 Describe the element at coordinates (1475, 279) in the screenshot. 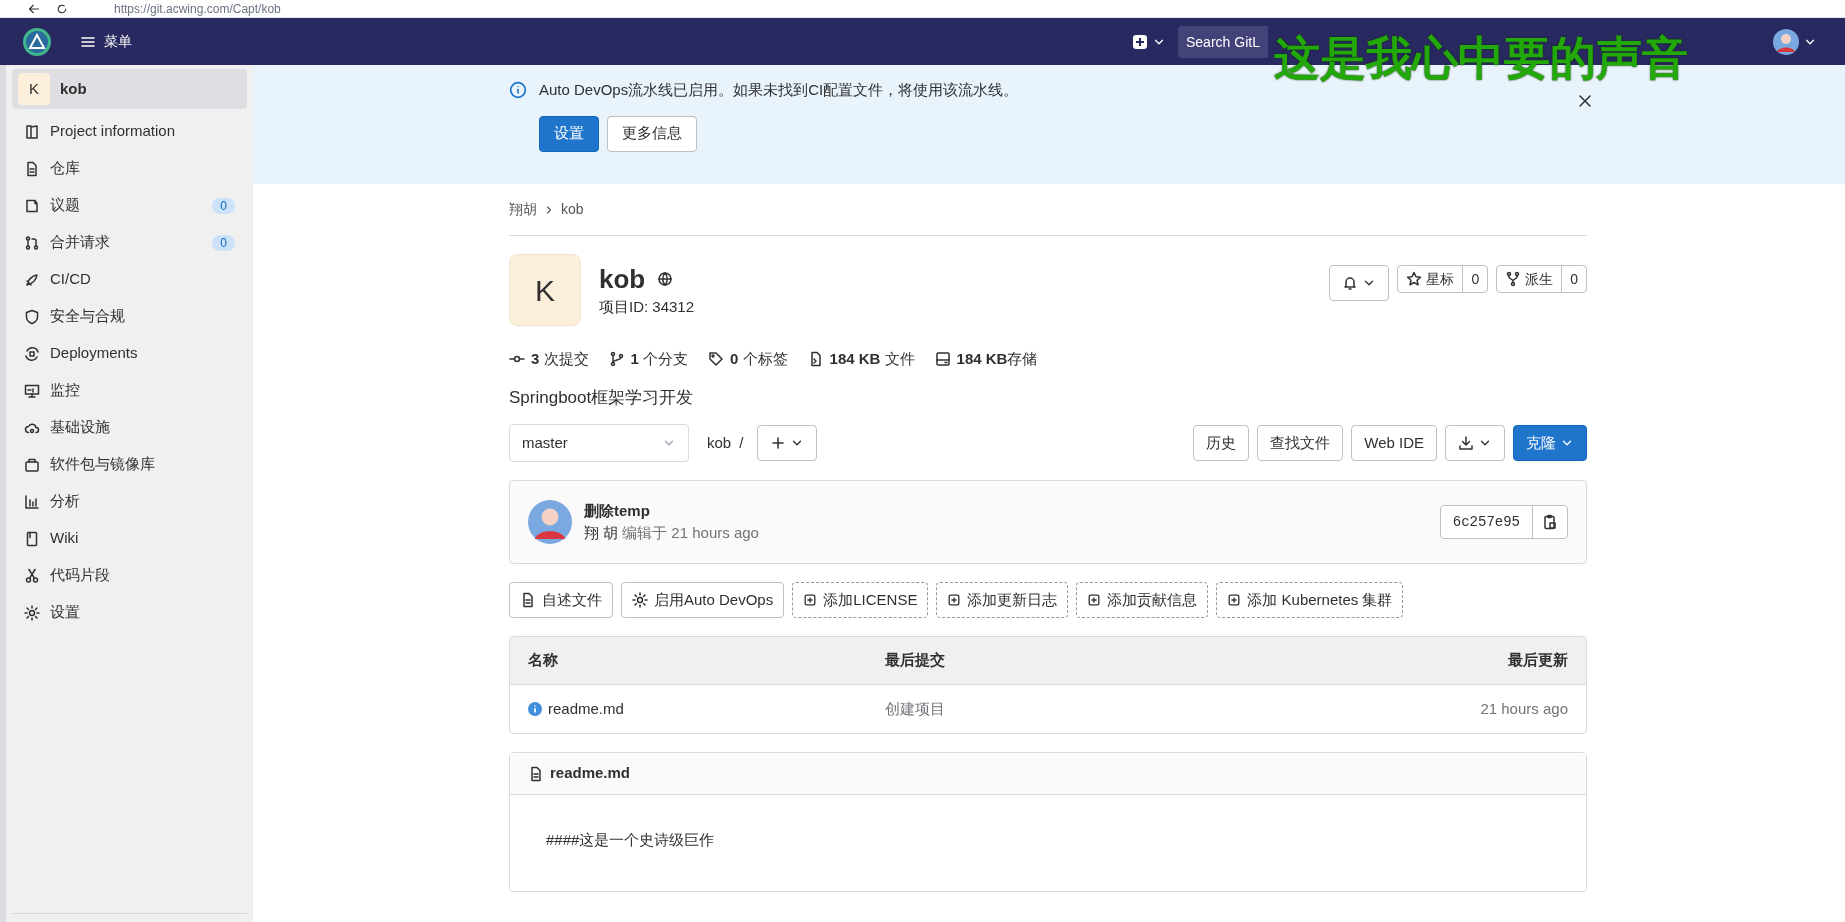

I see `star-count: 0` at that location.